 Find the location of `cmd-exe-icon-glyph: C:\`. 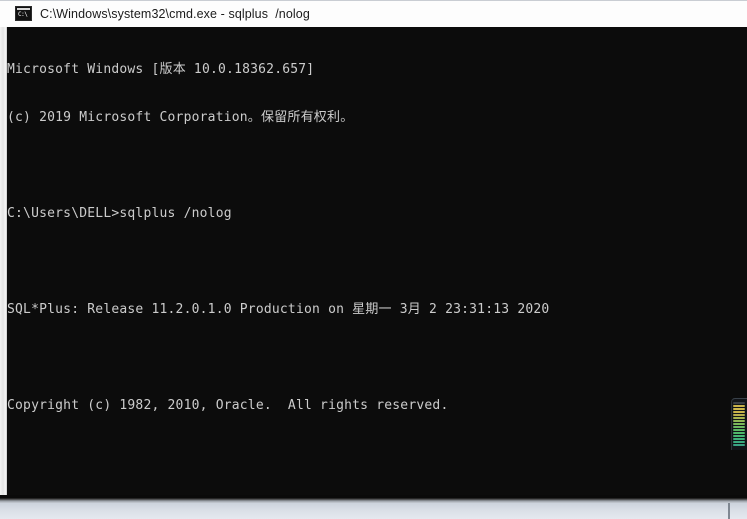

cmd-exe-icon-glyph: C:\ is located at coordinates (23, 14).